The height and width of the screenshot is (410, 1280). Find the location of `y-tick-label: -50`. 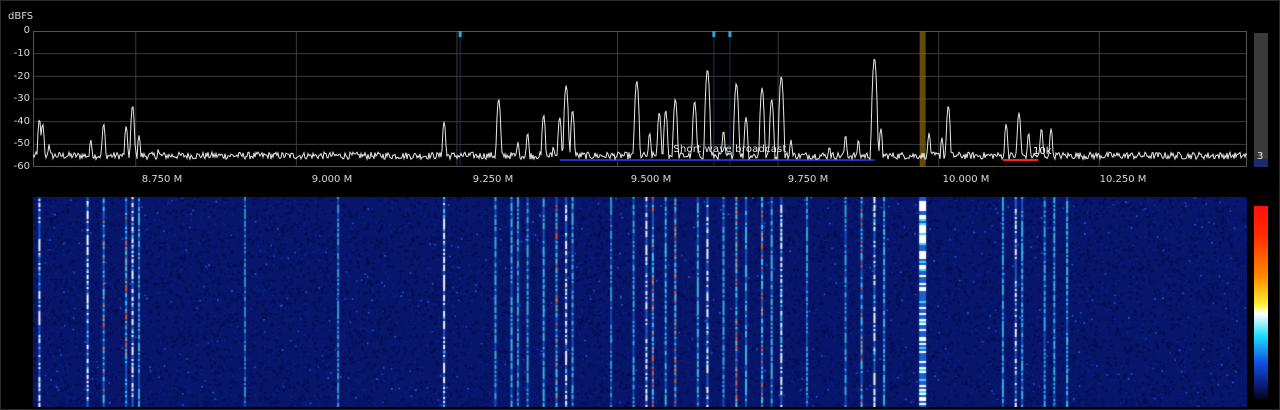

y-tick-label: -50 is located at coordinates (21, 143).